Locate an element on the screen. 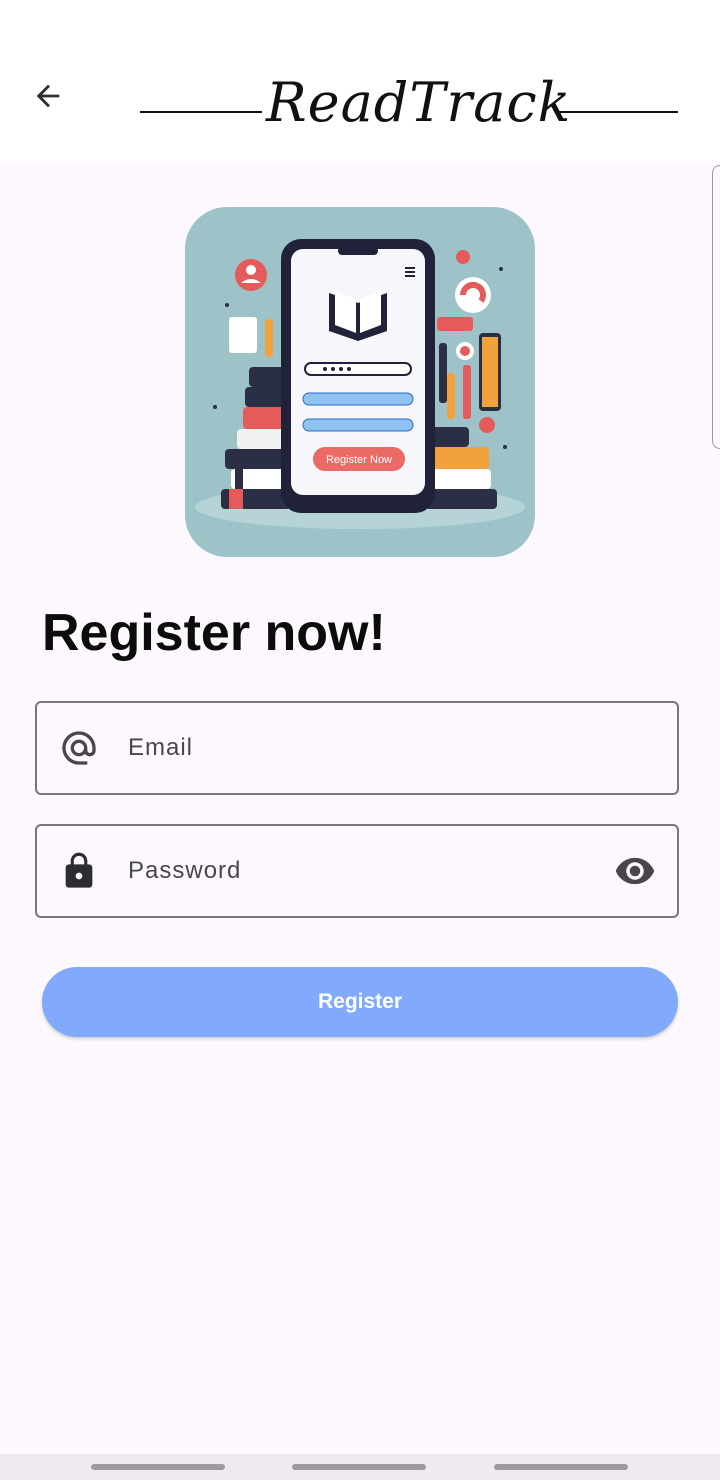 The width and height of the screenshot is (720, 1480). email-field is located at coordinates (357, 748).